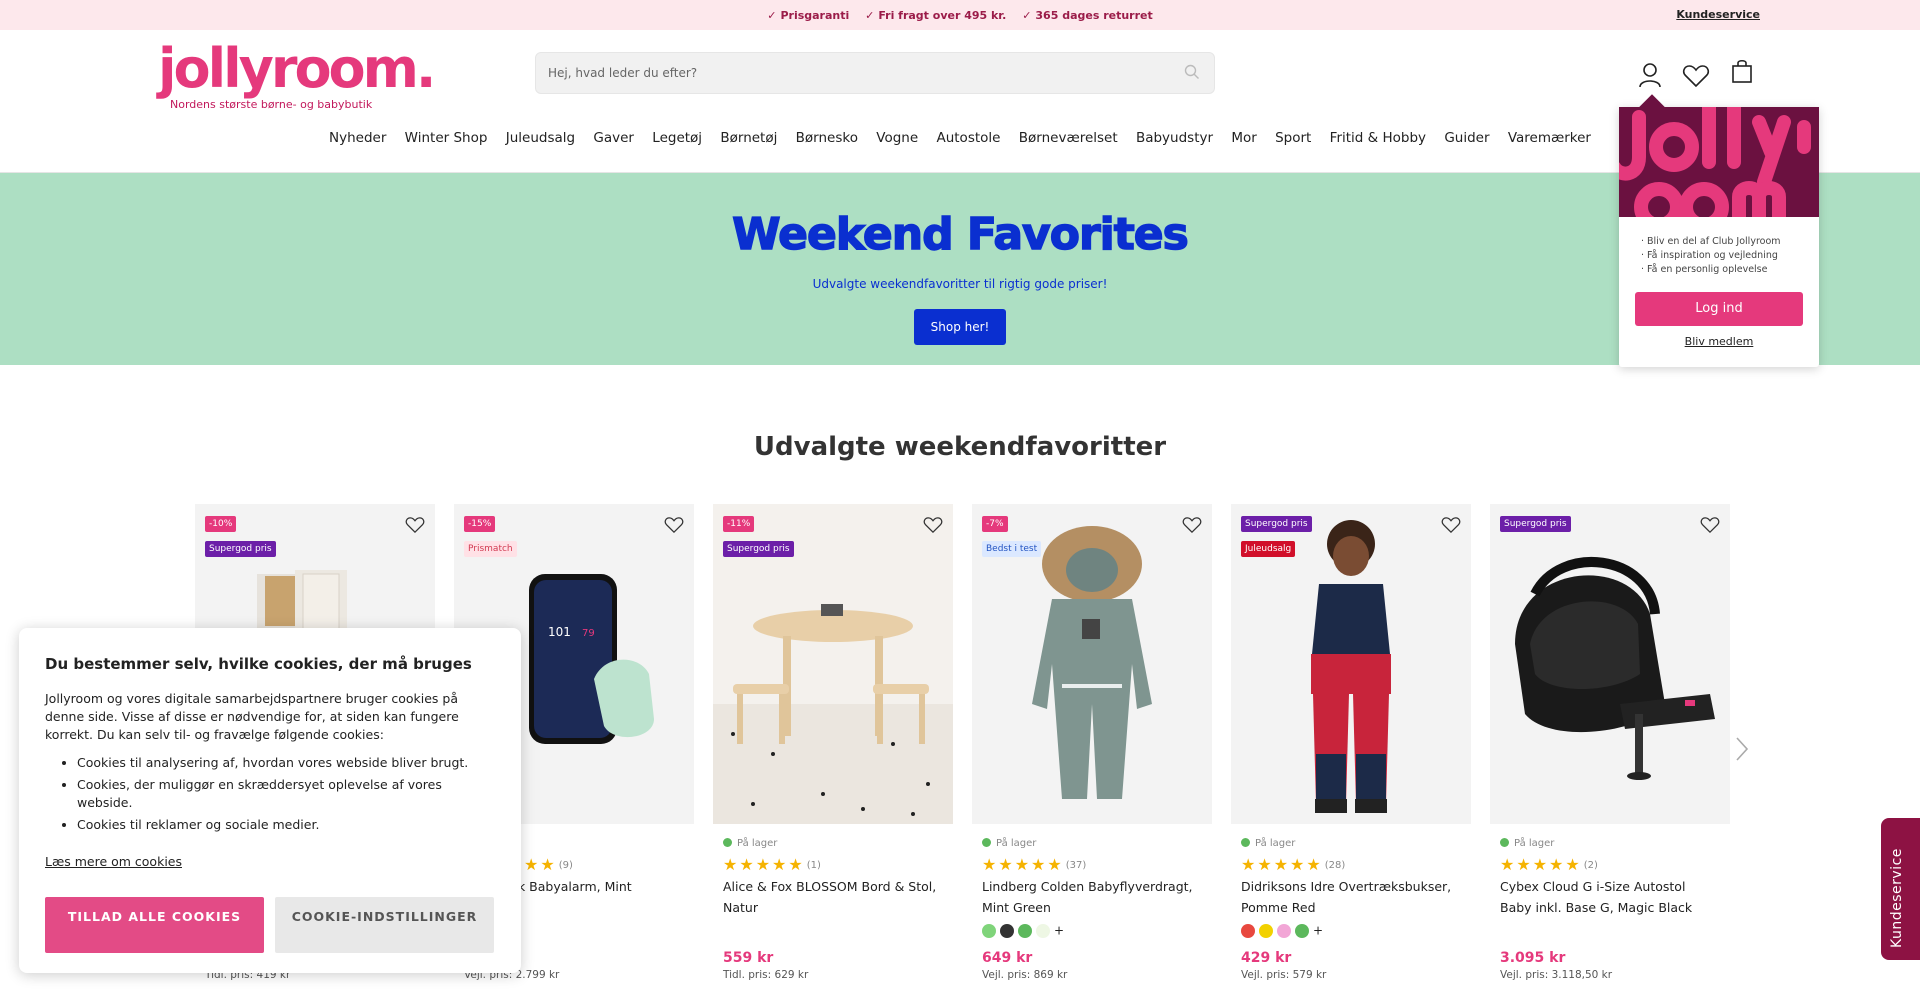  What do you see at coordinates (1068, 138) in the screenshot?
I see `nav-item-bornevaerelset: Børneværelset` at bounding box center [1068, 138].